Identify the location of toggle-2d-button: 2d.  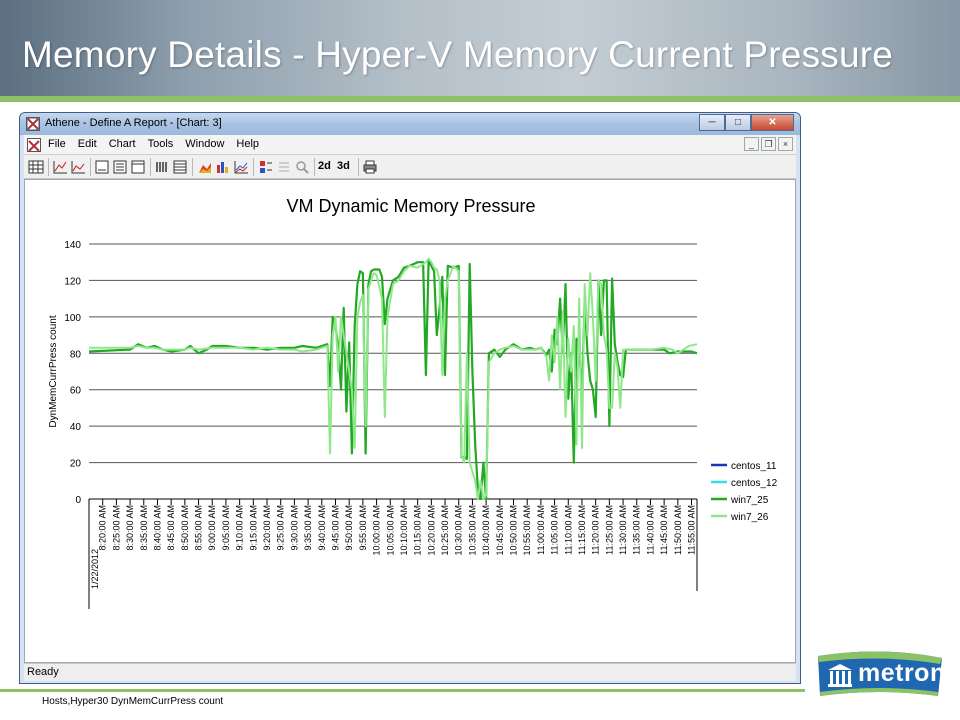
(324, 166).